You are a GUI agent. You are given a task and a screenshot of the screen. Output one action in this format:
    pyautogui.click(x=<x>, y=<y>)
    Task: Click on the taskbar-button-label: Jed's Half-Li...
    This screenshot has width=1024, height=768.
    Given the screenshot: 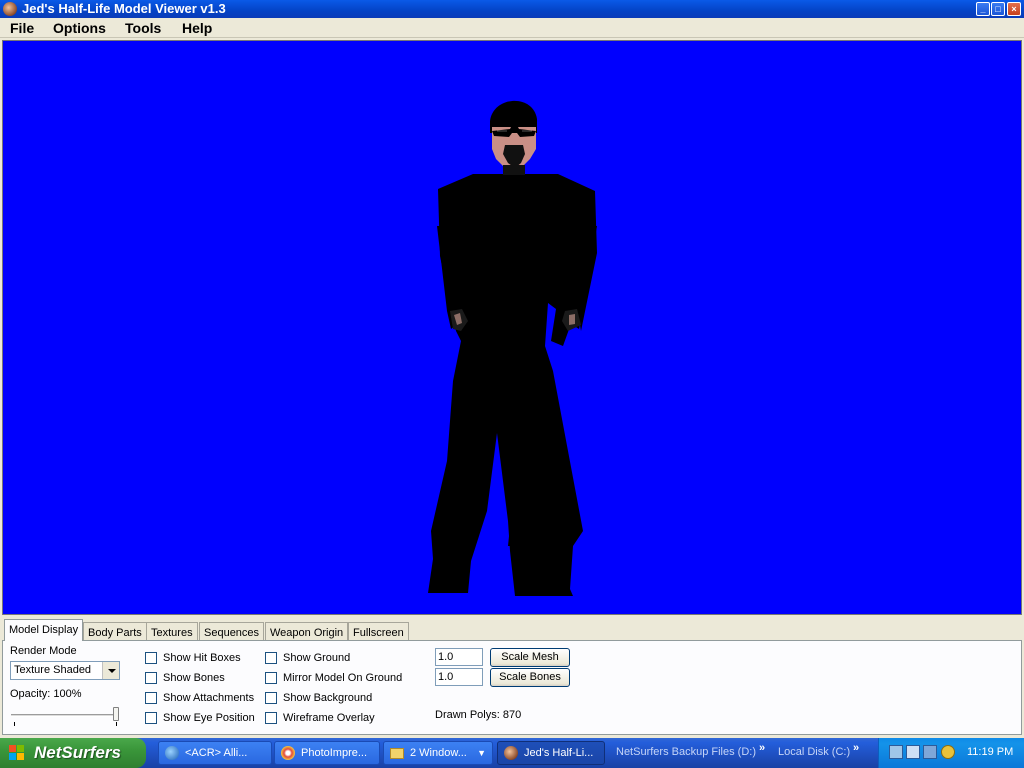 What is the action you would take?
    pyautogui.click(x=559, y=753)
    